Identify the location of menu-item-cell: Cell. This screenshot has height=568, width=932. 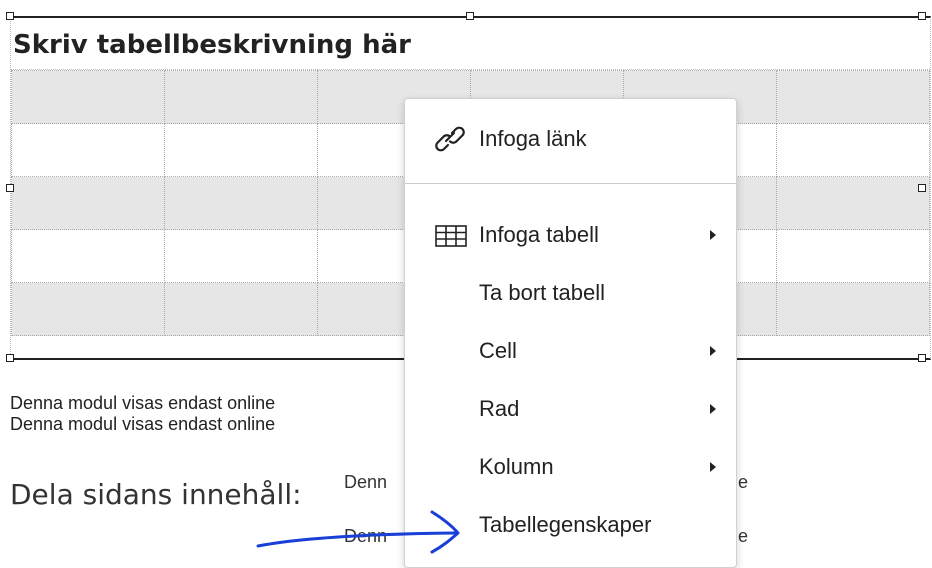
(570, 351).